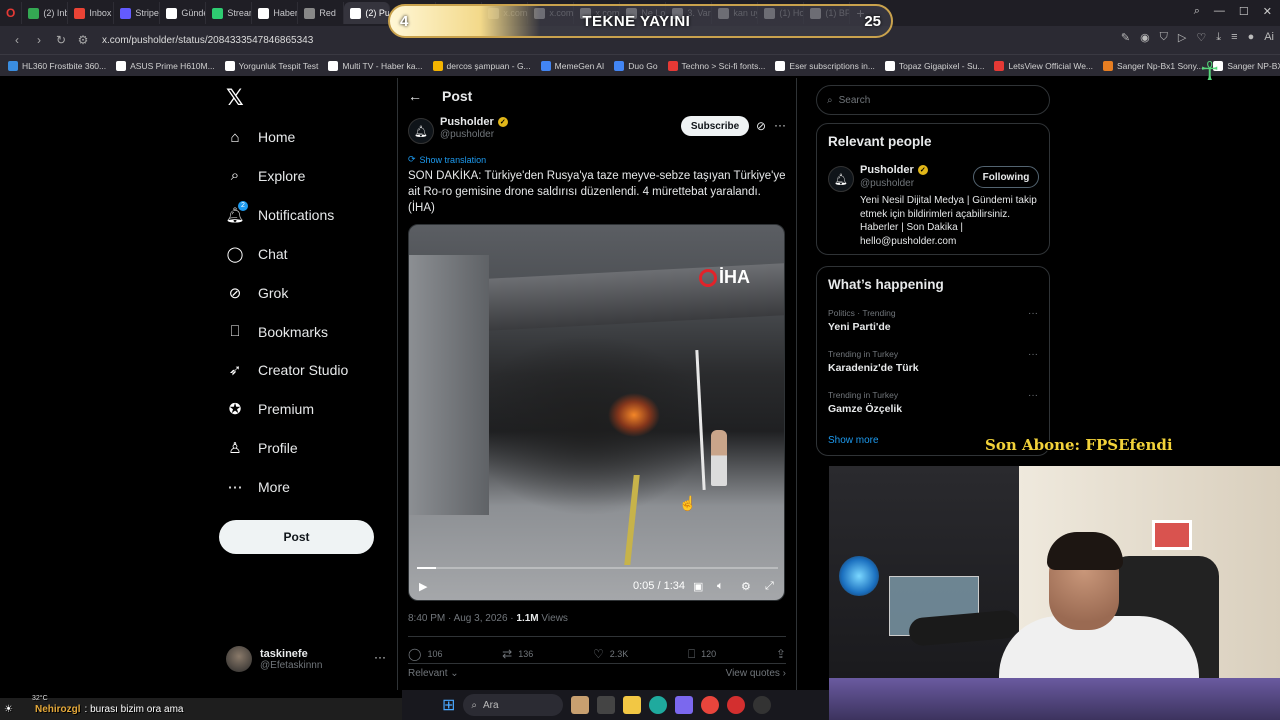 The height and width of the screenshot is (720, 1280). Describe the element at coordinates (597, 568) in the screenshot. I see `video-progress-bar` at that location.